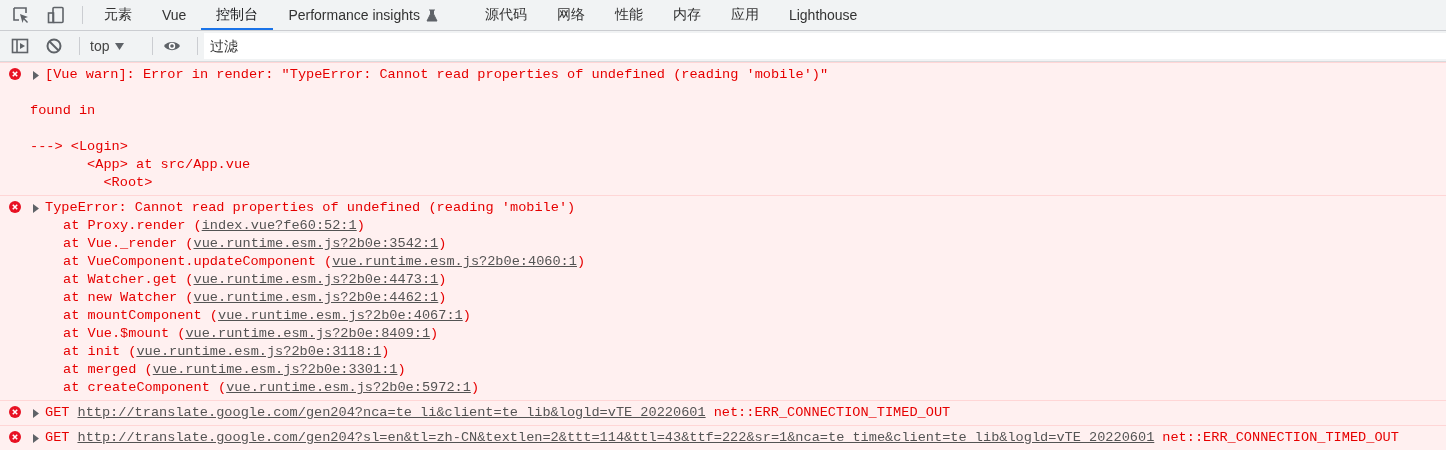  What do you see at coordinates (141, 165) in the screenshot?
I see `message-text: ---> <Login> <App> at src/App.vue <Root>` at bounding box center [141, 165].